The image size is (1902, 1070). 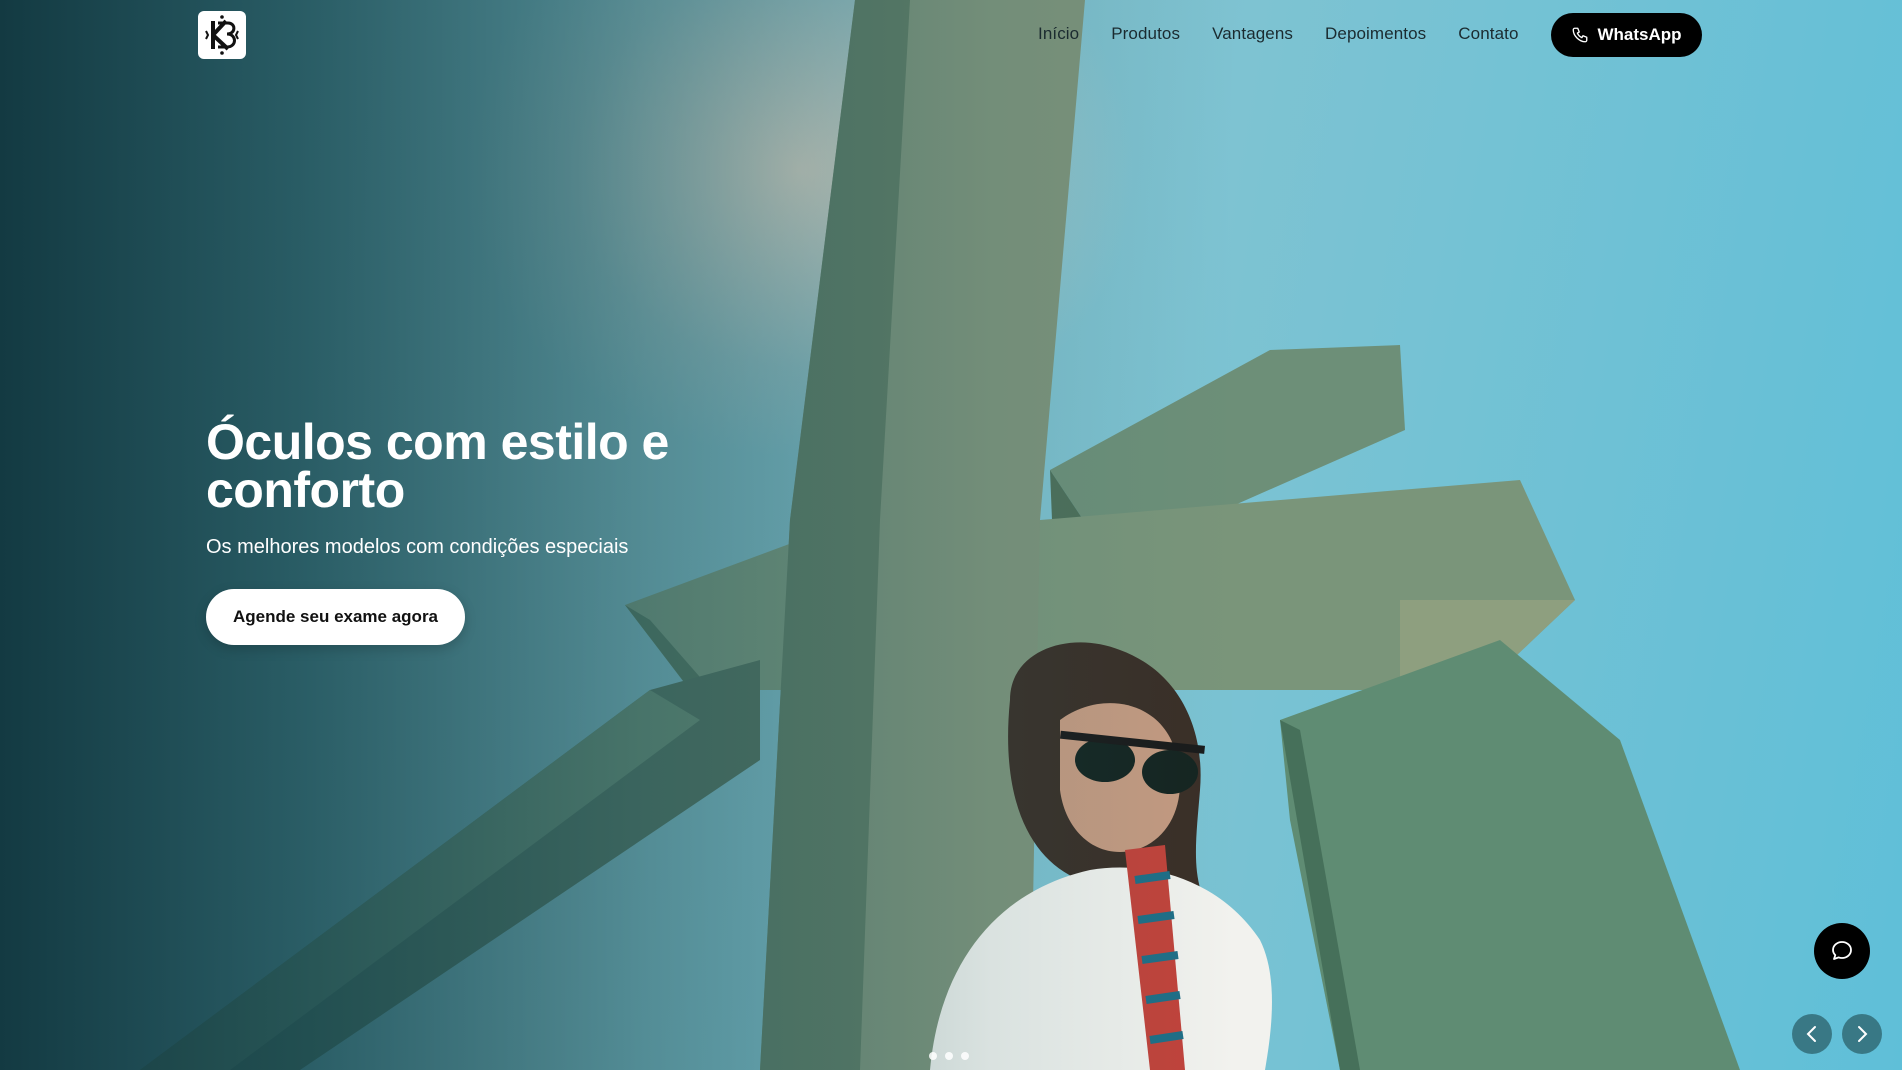 I want to click on chat-button, so click(x=1842, y=951).